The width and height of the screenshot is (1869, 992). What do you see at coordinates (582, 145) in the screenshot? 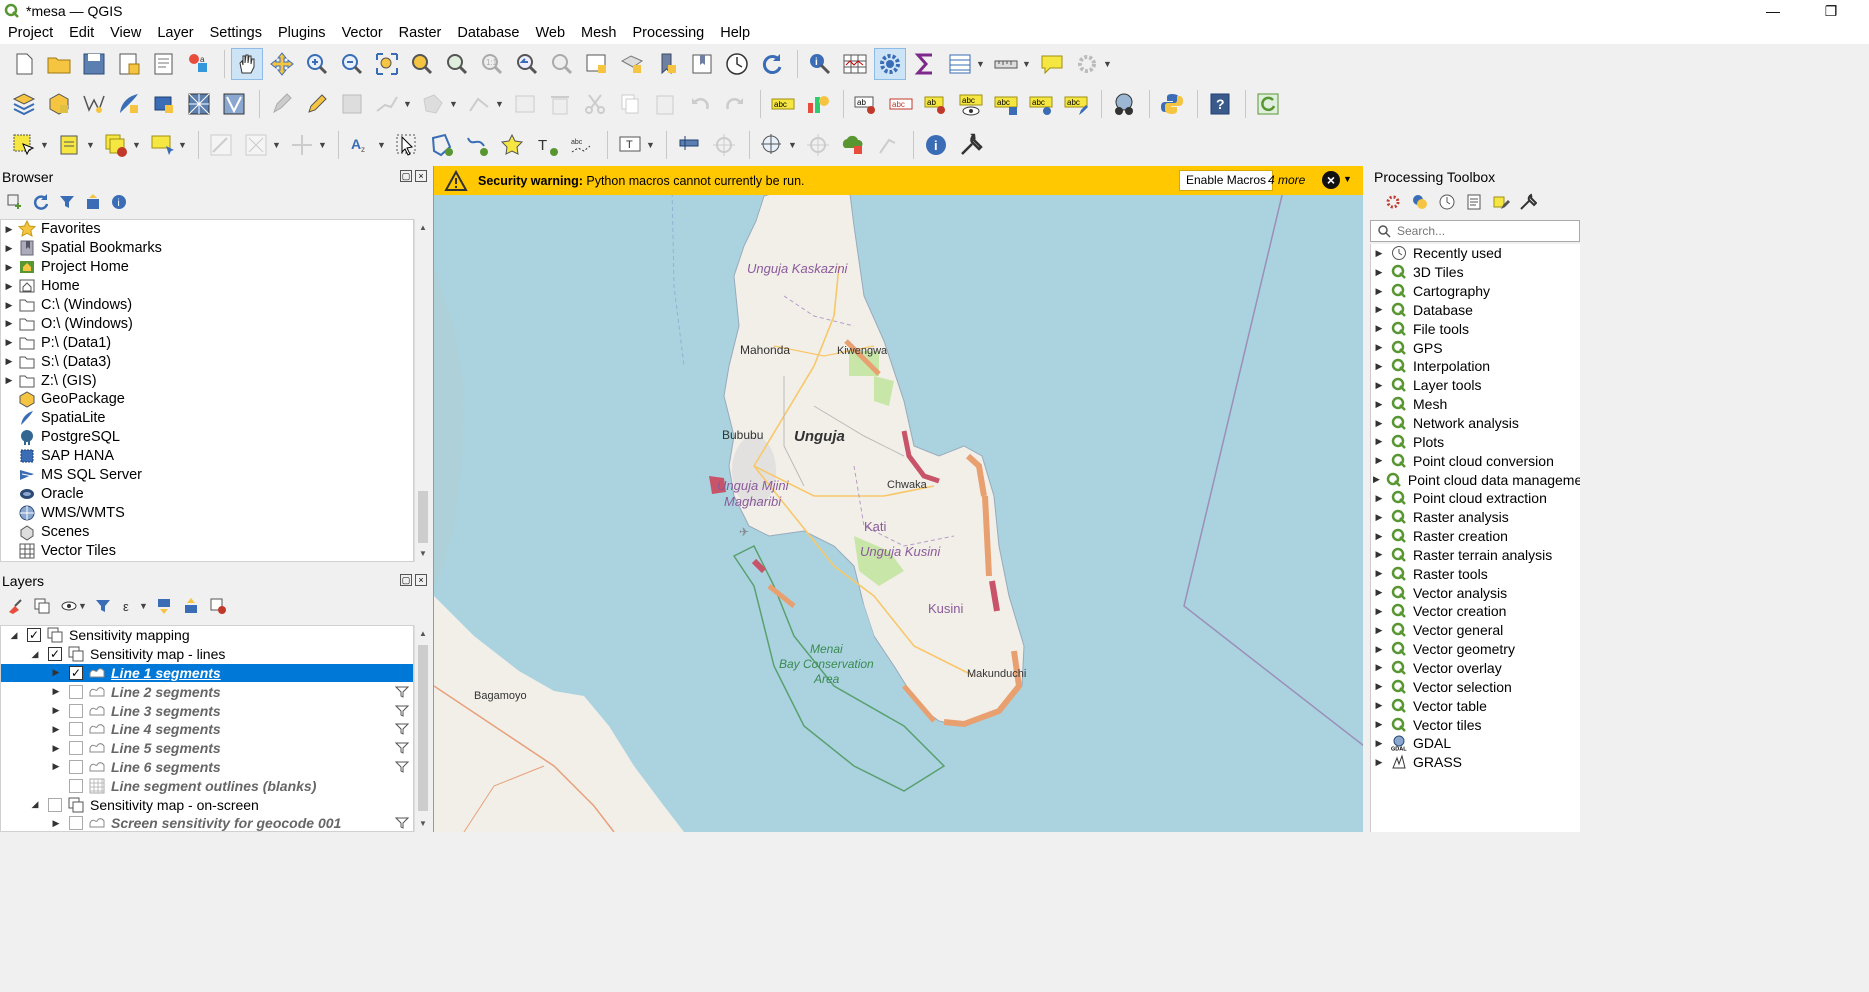
I see `create-text-along-line-button: abc` at bounding box center [582, 145].